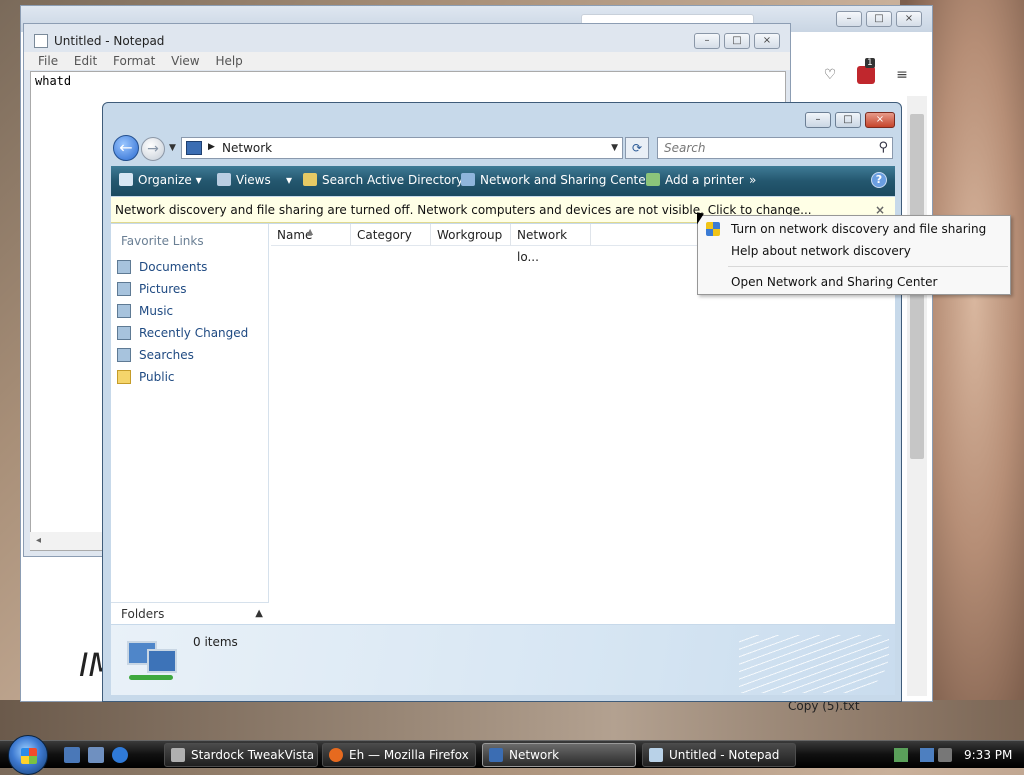  Describe the element at coordinates (228, 61) in the screenshot. I see `menu-help: Help` at that location.